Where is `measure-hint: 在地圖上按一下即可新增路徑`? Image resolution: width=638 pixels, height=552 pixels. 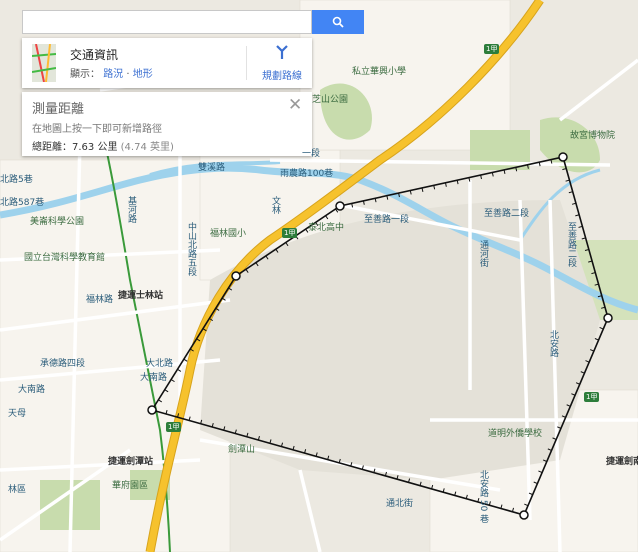 measure-hint: 在地圖上按一下即可新增路徑 is located at coordinates (97, 129).